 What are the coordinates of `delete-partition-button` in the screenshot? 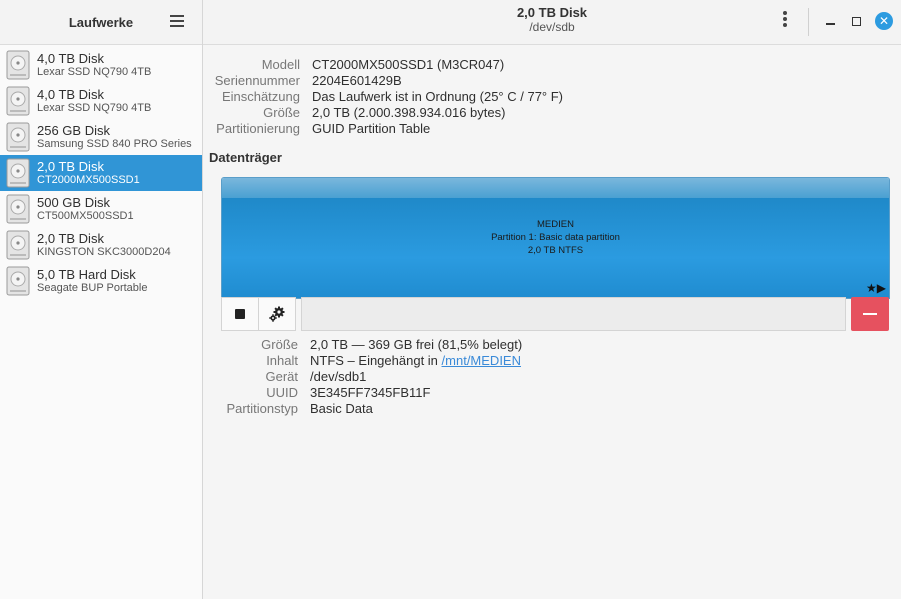 It's located at (870, 314).